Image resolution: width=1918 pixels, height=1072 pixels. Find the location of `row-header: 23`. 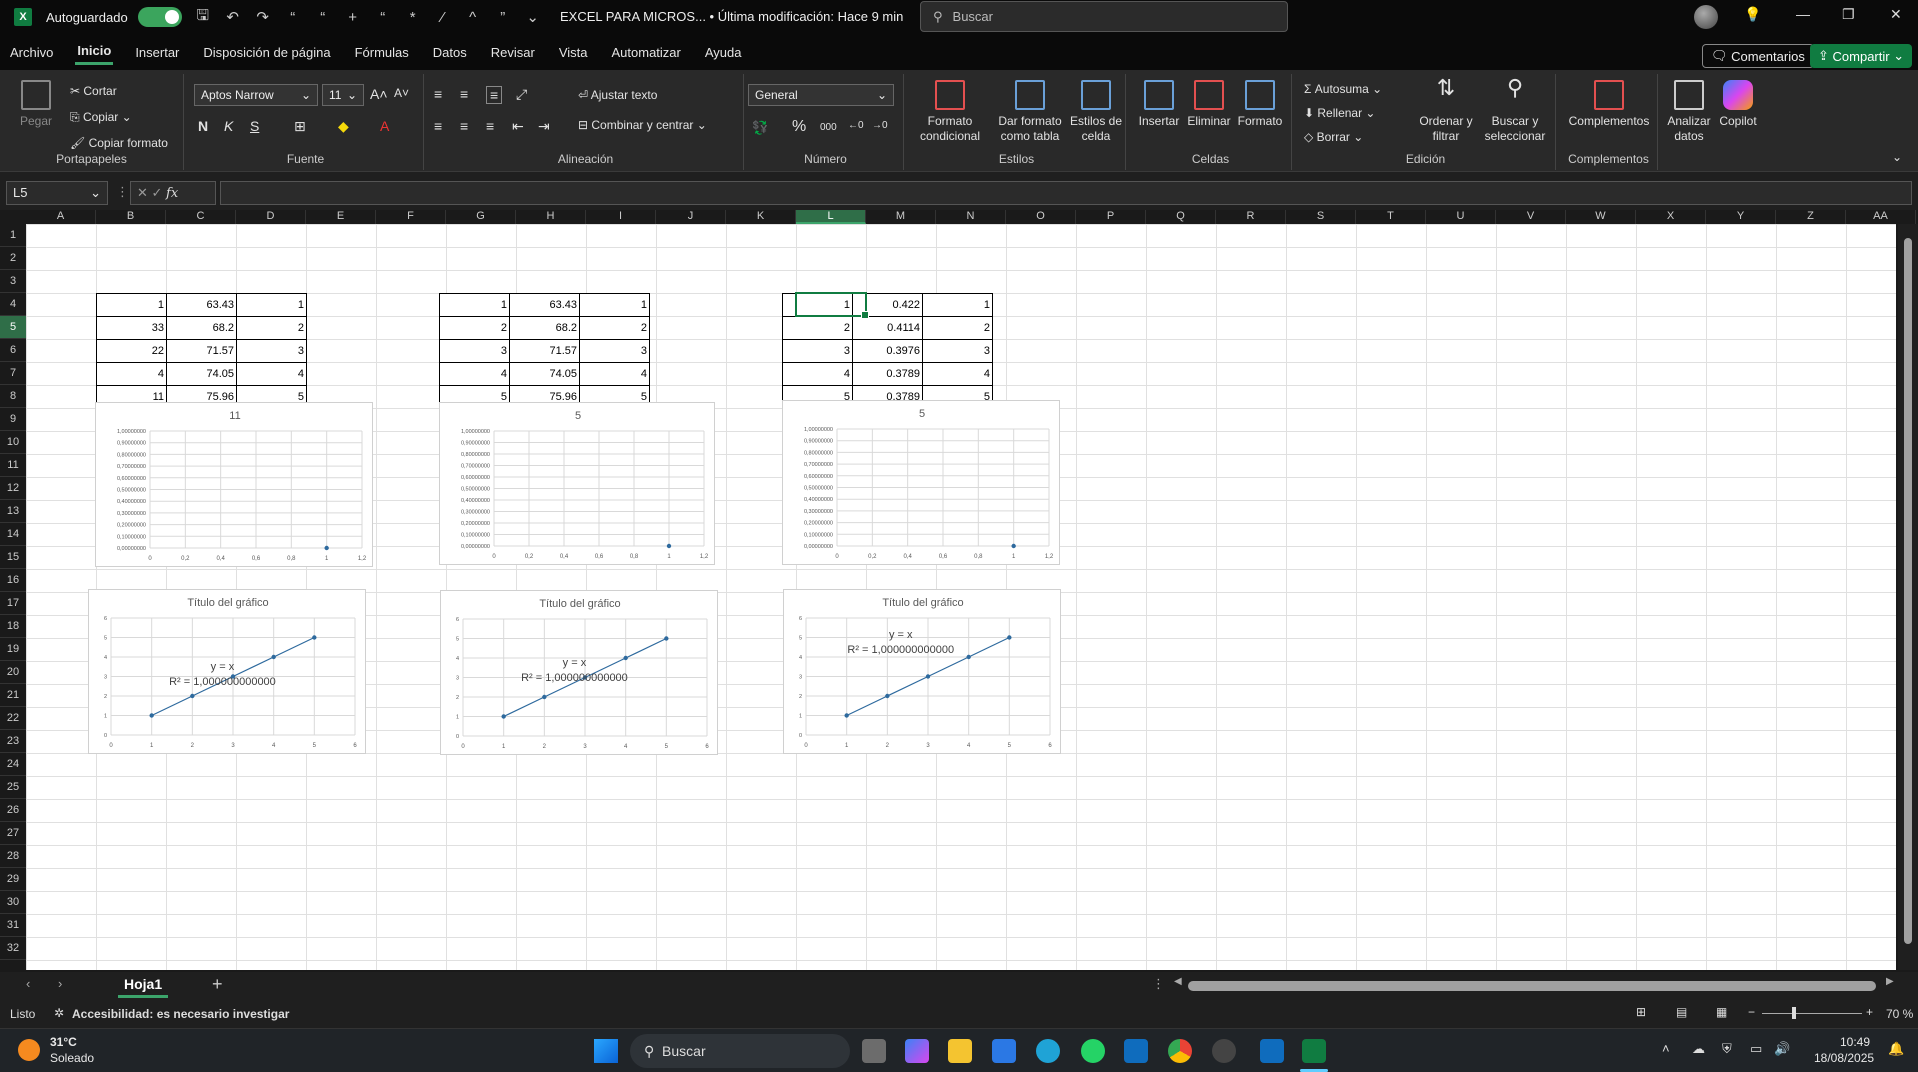

row-header: 23 is located at coordinates (13, 741).